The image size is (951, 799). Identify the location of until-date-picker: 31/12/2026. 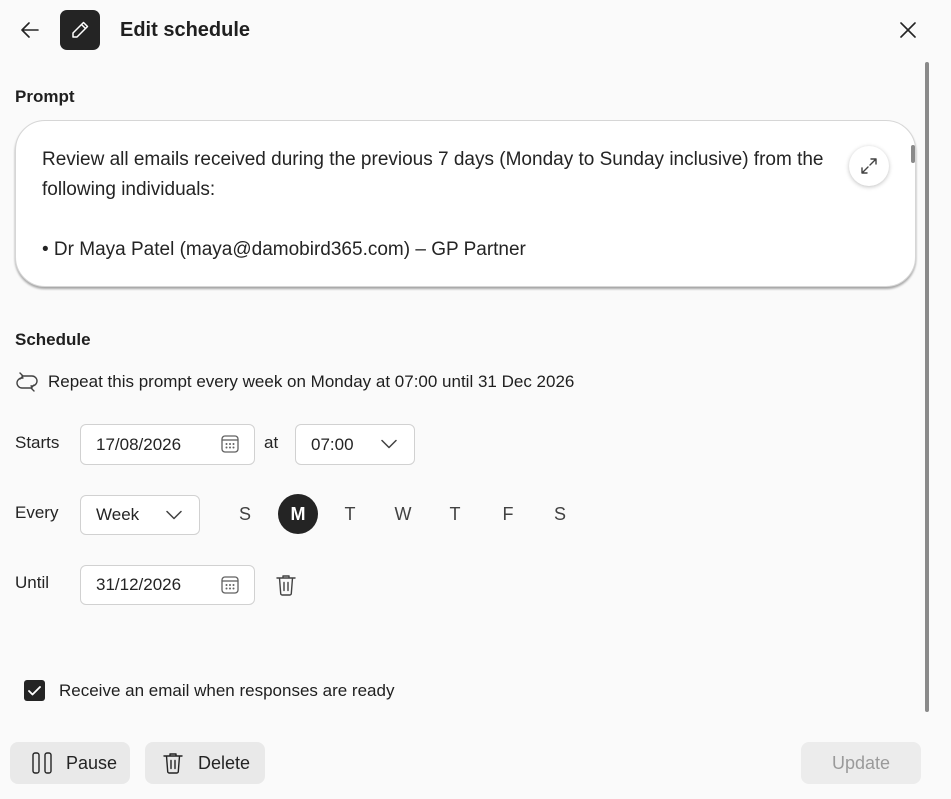
(167, 585).